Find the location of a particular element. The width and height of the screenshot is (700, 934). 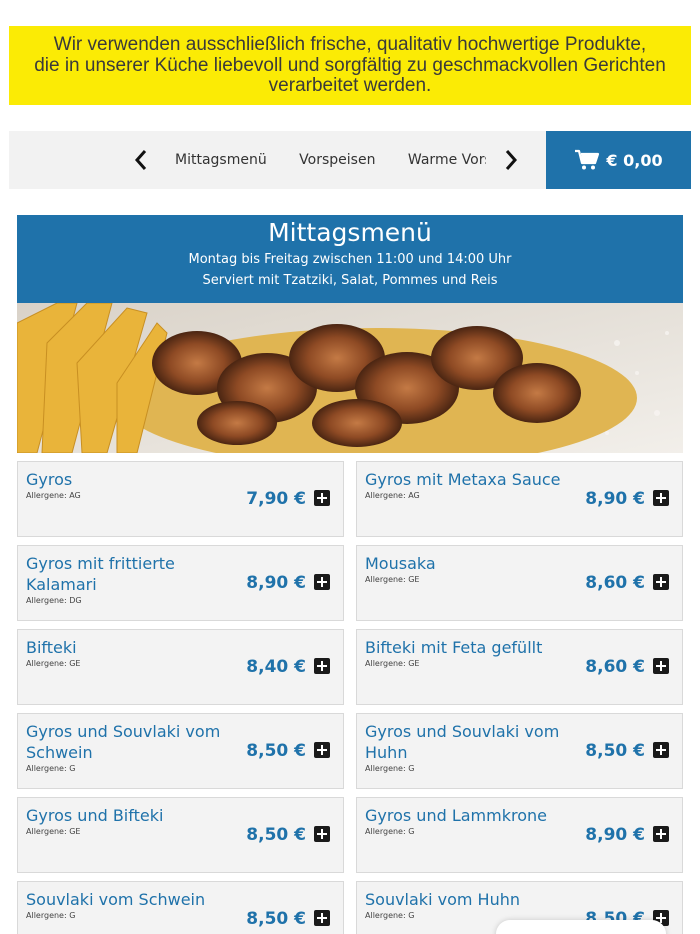

chevron-left-icon is located at coordinates (141, 160).